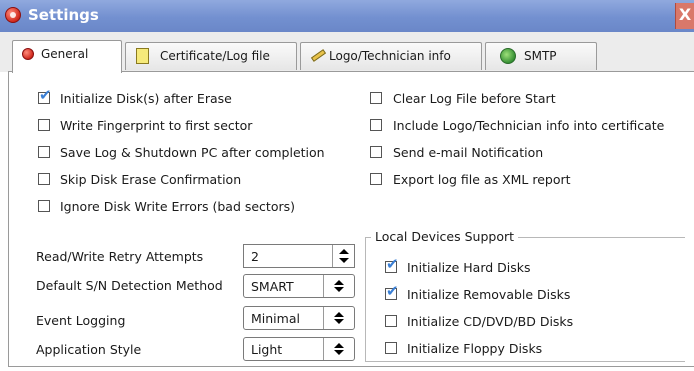  I want to click on retry-attempts-spinner: 2, so click(299, 256).